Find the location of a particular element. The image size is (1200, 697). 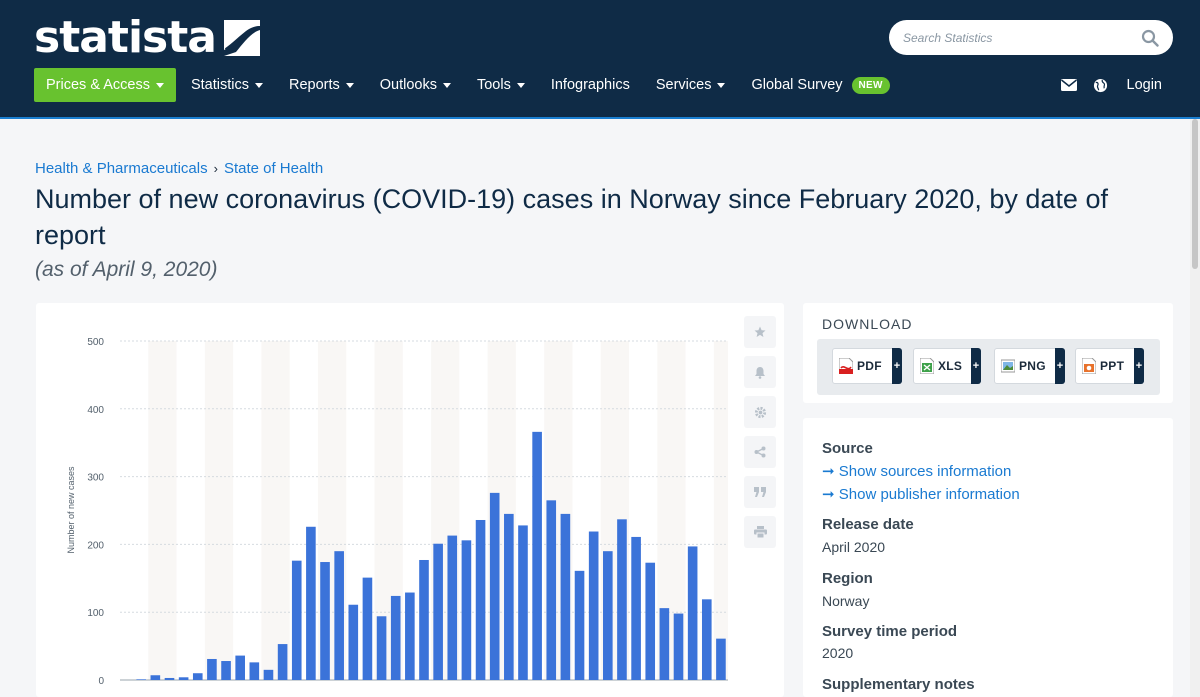

nav-tools: Tools is located at coordinates (501, 85).